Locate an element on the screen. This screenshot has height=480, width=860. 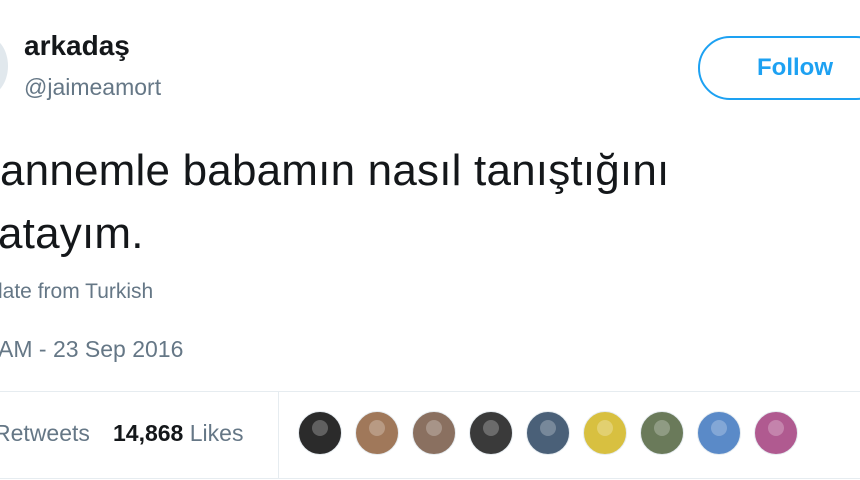
tweet-text-line-1: annemle babamın nasıl tanıştığını is located at coordinates (335, 170).